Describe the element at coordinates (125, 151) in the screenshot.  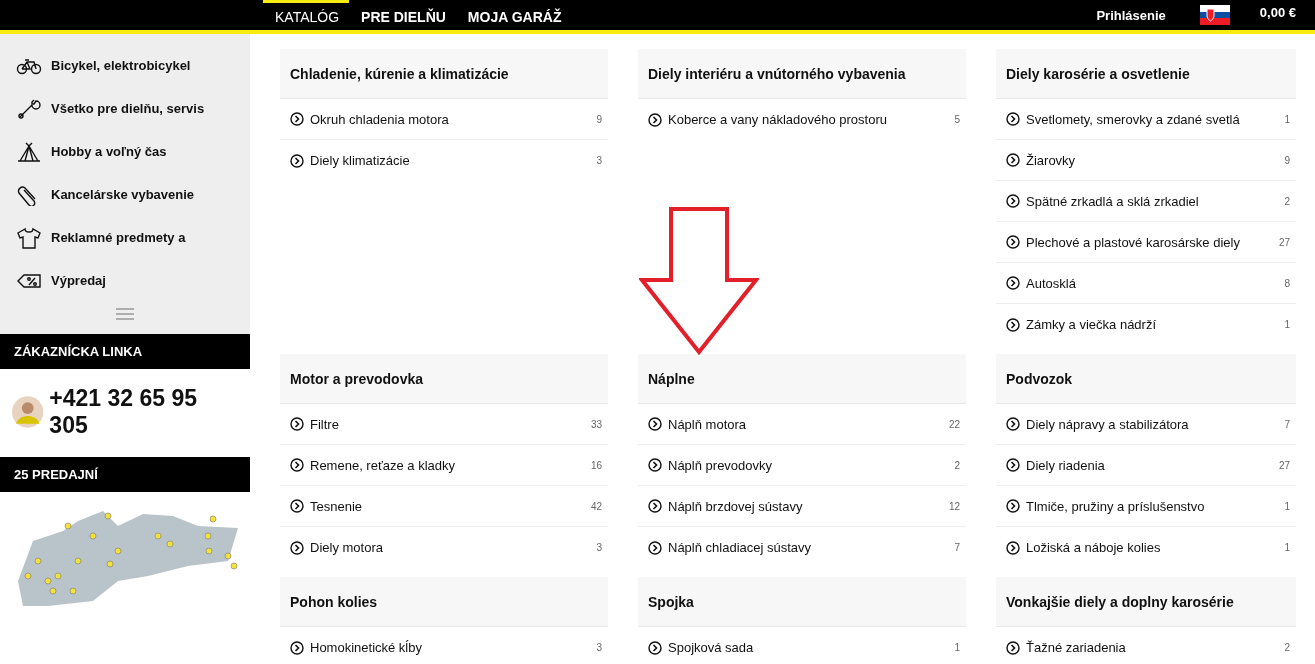
I see `sidebar-item: Hobby a voľný čas` at that location.